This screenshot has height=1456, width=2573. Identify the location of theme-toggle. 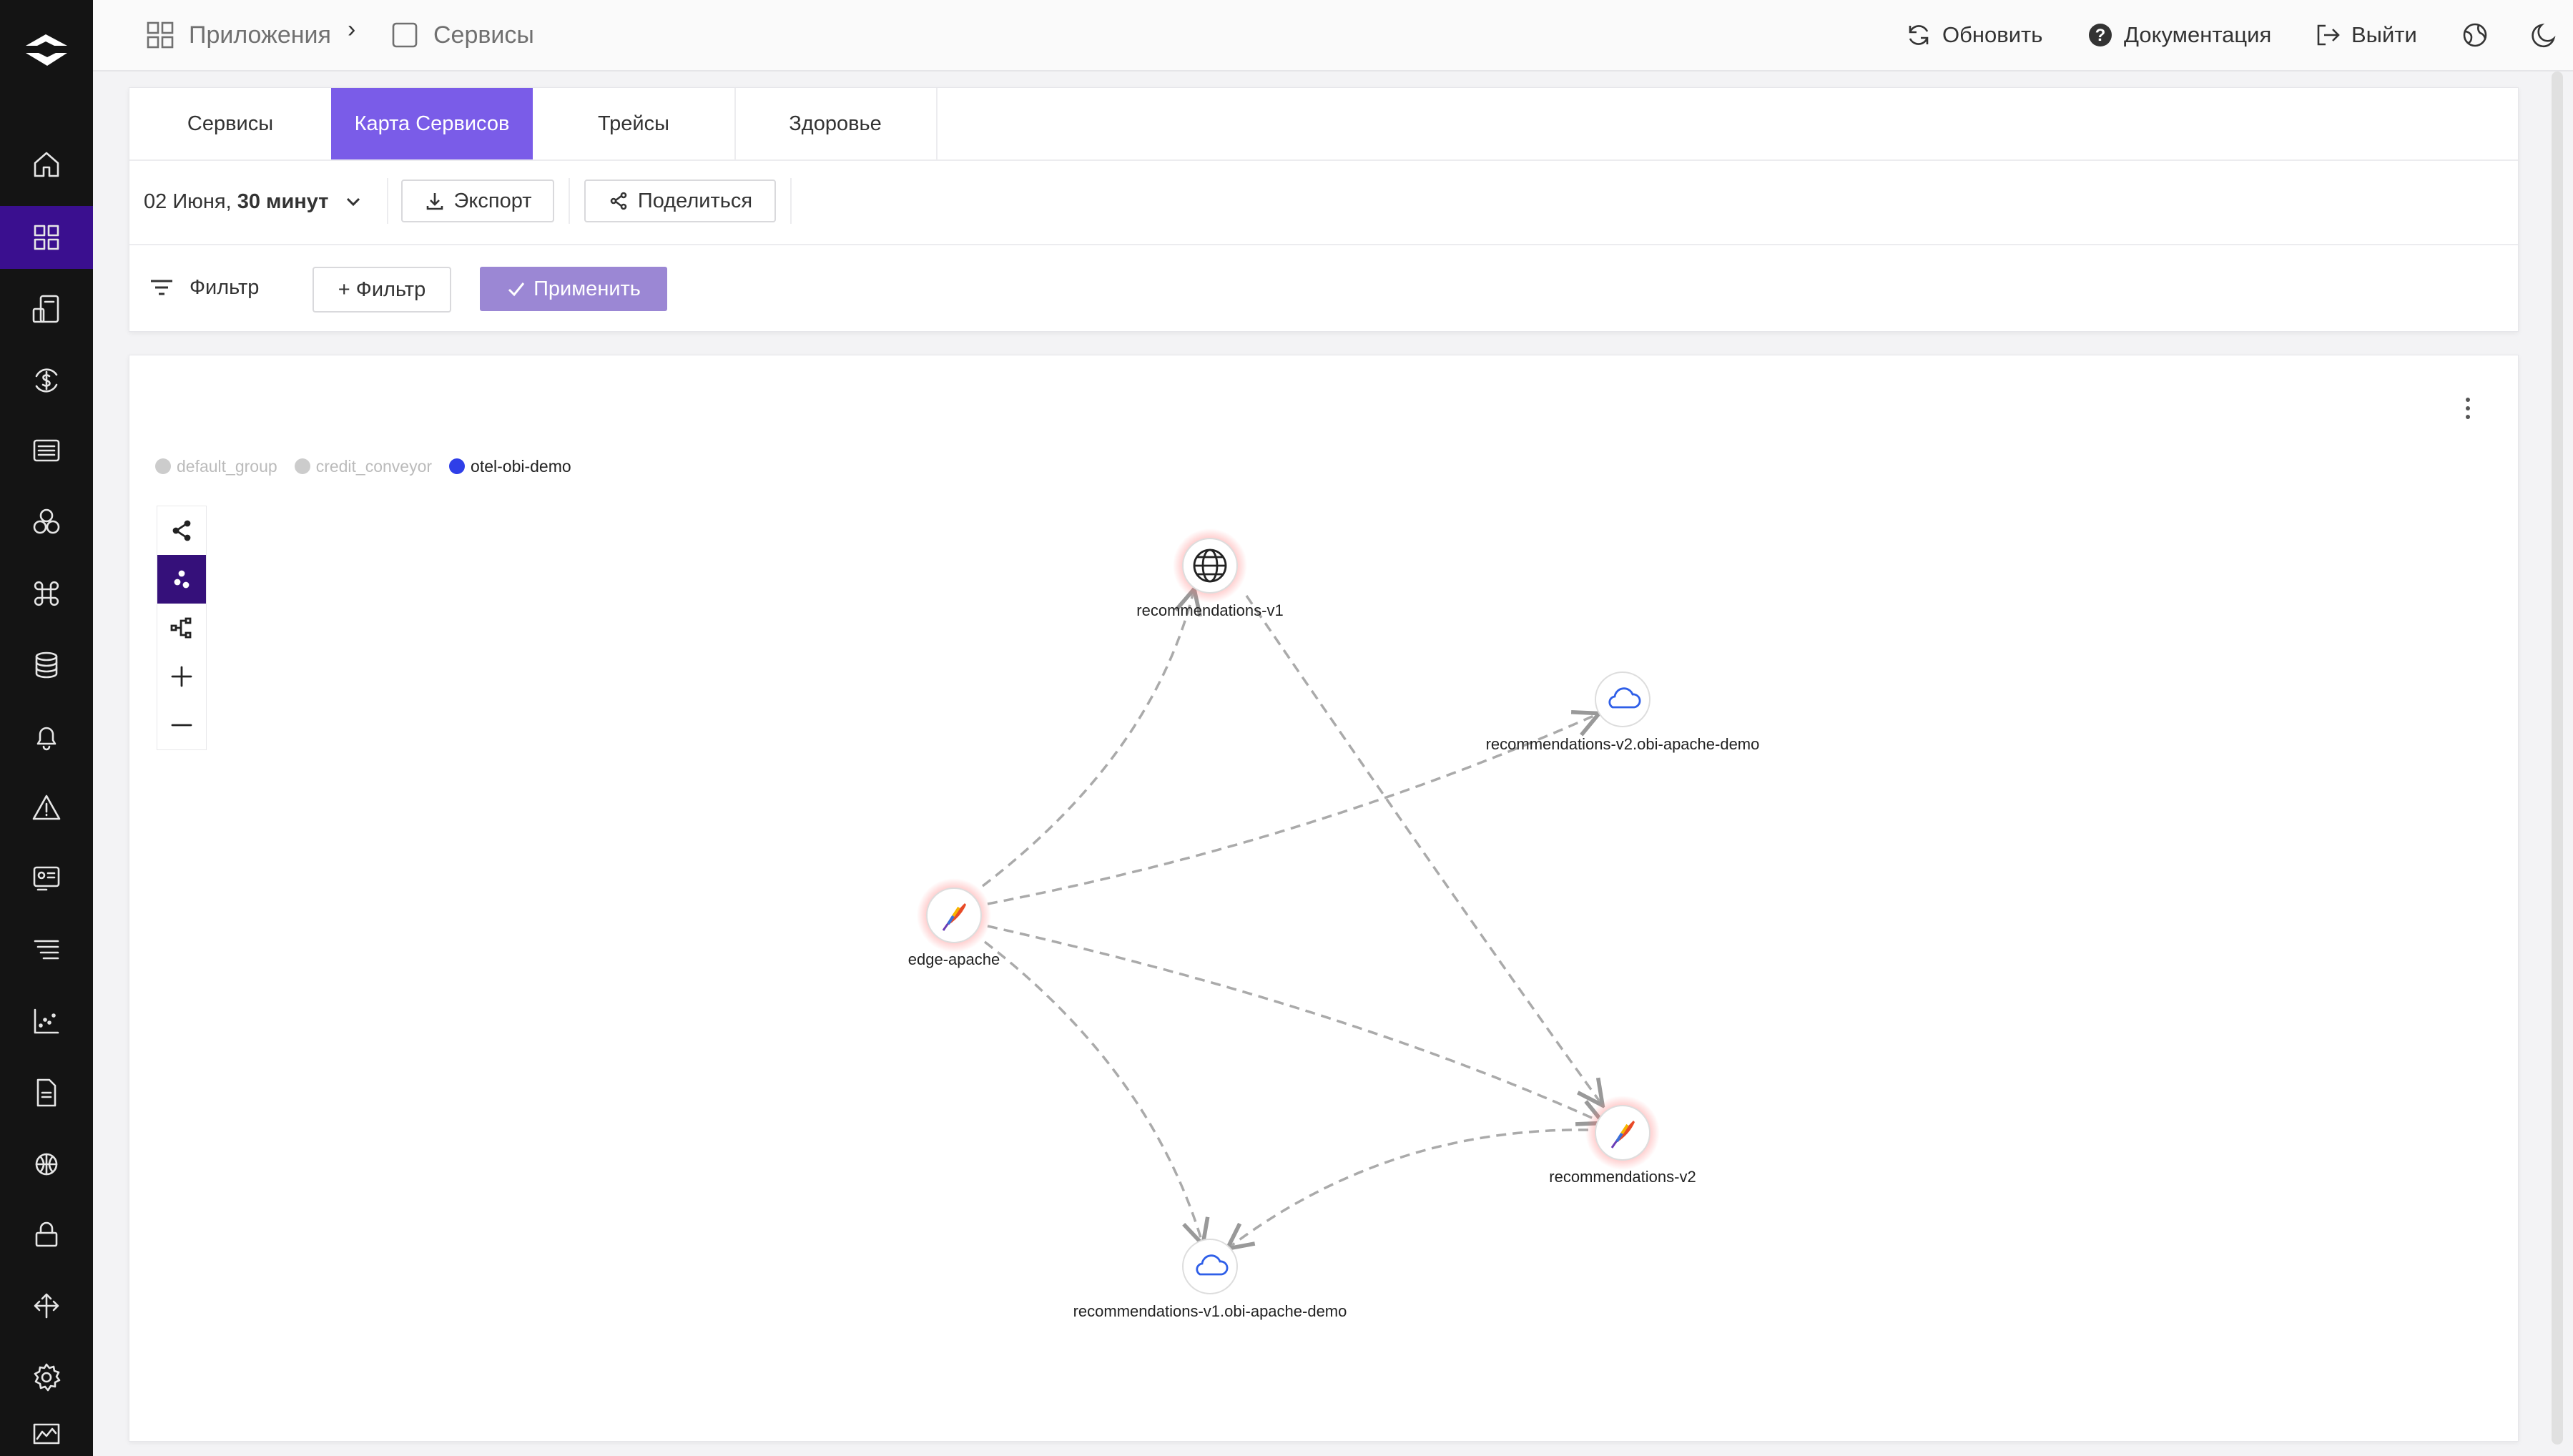
(2548, 35).